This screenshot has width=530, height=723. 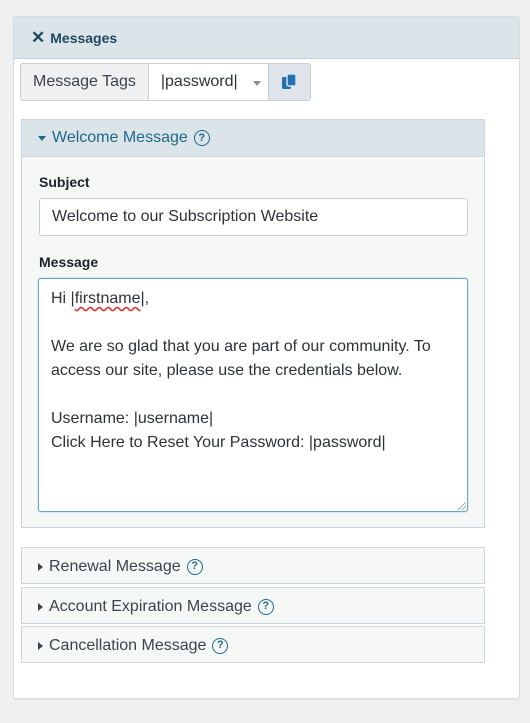 What do you see at coordinates (253, 138) in the screenshot?
I see `welcome-message-toggle: Welcome Message ?` at bounding box center [253, 138].